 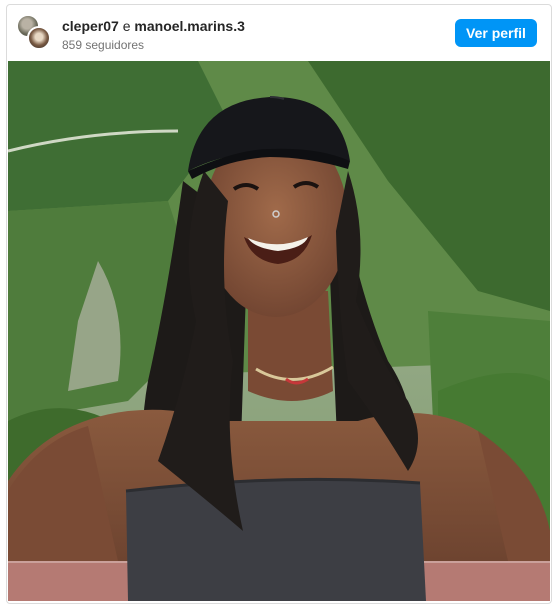 I want to click on author-avatars, so click(x=34, y=32).